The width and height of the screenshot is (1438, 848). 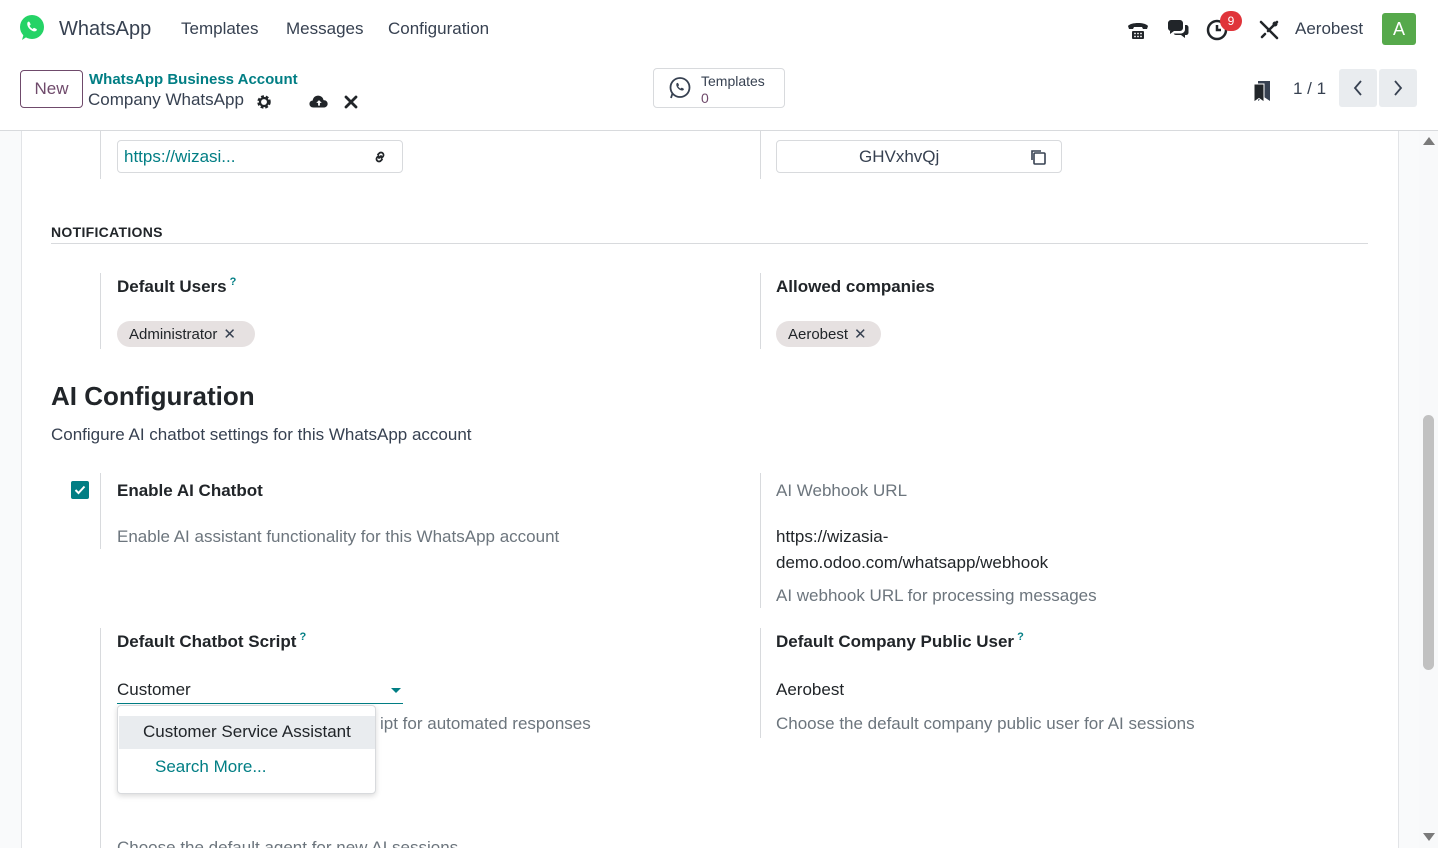 What do you see at coordinates (810, 690) in the screenshot?
I see `default-public-user-value: Aerobest` at bounding box center [810, 690].